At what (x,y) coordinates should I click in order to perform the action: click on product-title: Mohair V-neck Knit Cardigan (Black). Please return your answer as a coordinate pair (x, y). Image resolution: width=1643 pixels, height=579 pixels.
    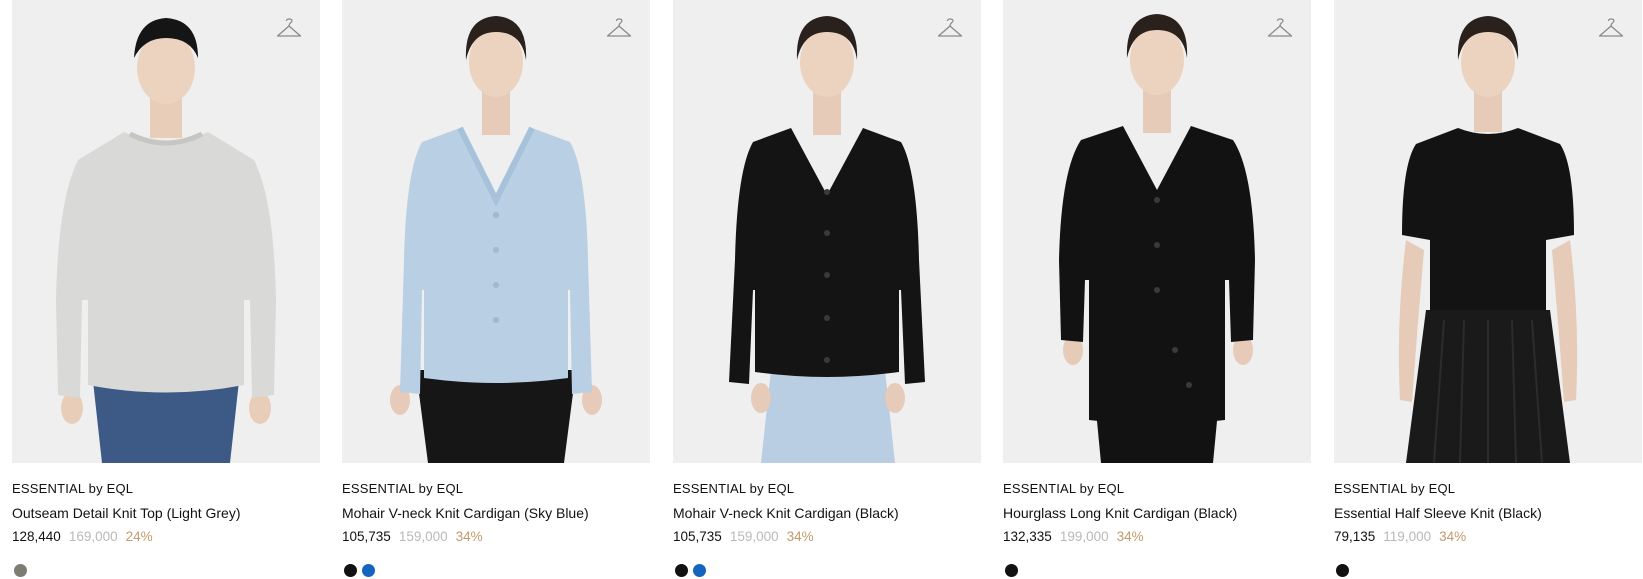
    Looking at the image, I should click on (786, 513).